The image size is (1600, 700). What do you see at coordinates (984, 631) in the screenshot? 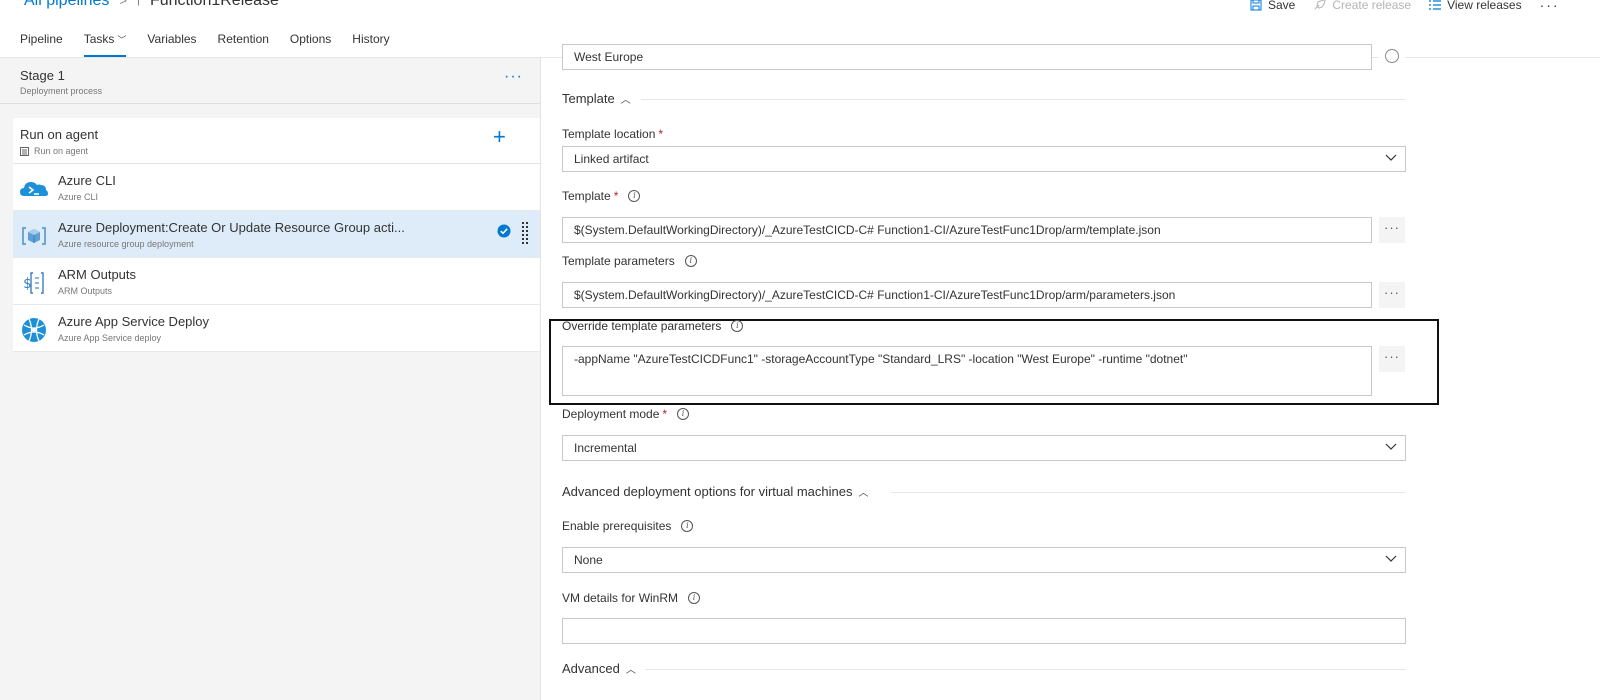
I see `vm-details-input` at bounding box center [984, 631].